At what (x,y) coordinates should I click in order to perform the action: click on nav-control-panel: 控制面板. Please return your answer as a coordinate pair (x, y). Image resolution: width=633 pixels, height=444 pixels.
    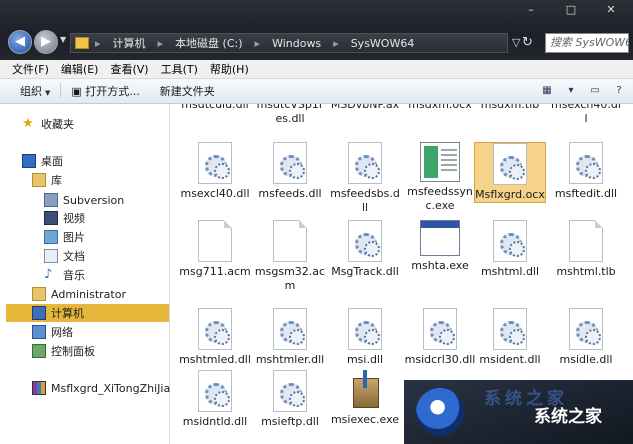
    Looking at the image, I should click on (63, 351).